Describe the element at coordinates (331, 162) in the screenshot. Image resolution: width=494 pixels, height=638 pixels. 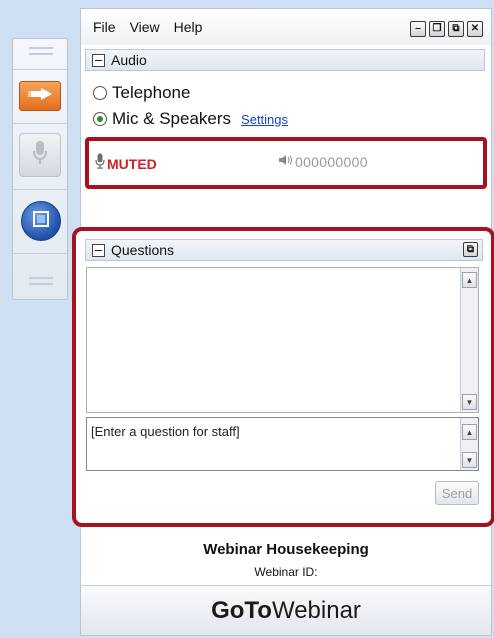
I see `level-meter: 000000000` at that location.